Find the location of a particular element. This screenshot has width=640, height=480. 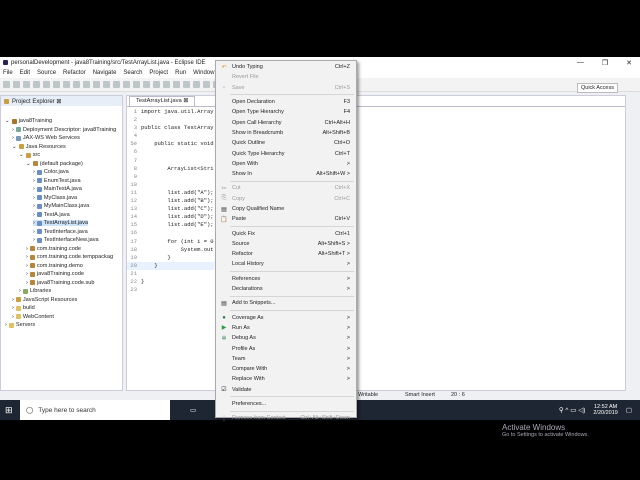

clock-date: 2/20/2019 is located at coordinates (605, 413).